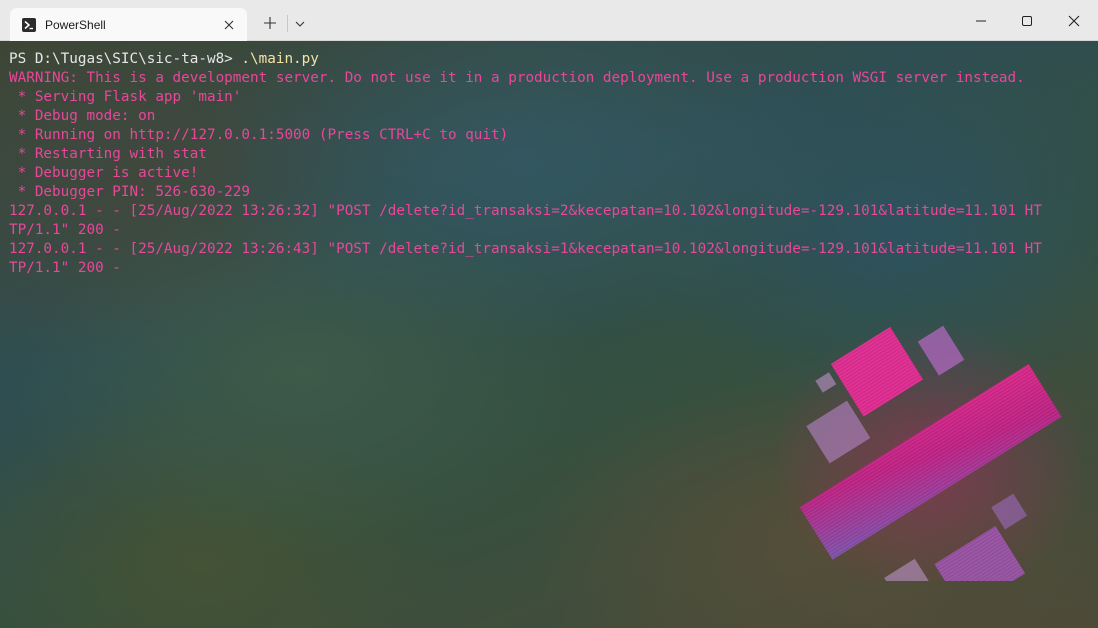 Image resolution: width=1098 pixels, height=628 pixels. I want to click on close-tab-icon, so click(229, 24).